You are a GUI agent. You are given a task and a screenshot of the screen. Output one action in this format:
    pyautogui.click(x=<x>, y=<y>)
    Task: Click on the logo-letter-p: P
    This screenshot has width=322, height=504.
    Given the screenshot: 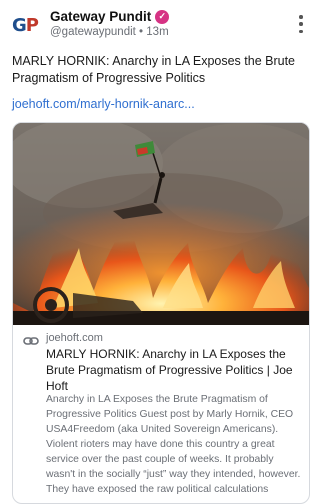 What is the action you would take?
    pyautogui.click(x=32, y=25)
    